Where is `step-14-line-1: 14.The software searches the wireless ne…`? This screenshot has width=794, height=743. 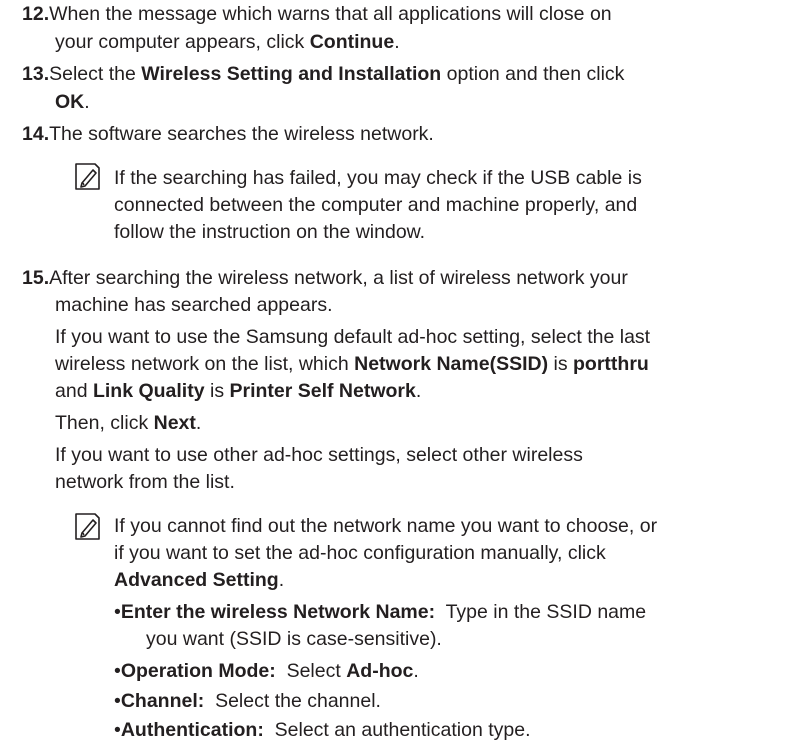
step-14-line-1: 14.The software searches the wireless ne… is located at coordinates (228, 134).